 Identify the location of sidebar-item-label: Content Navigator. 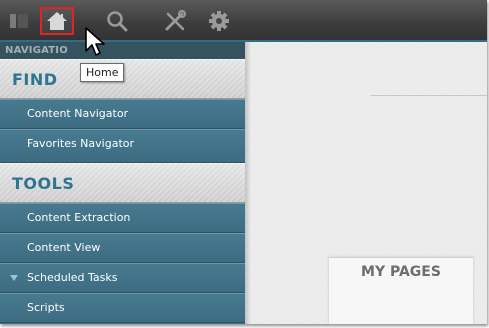
(78, 113).